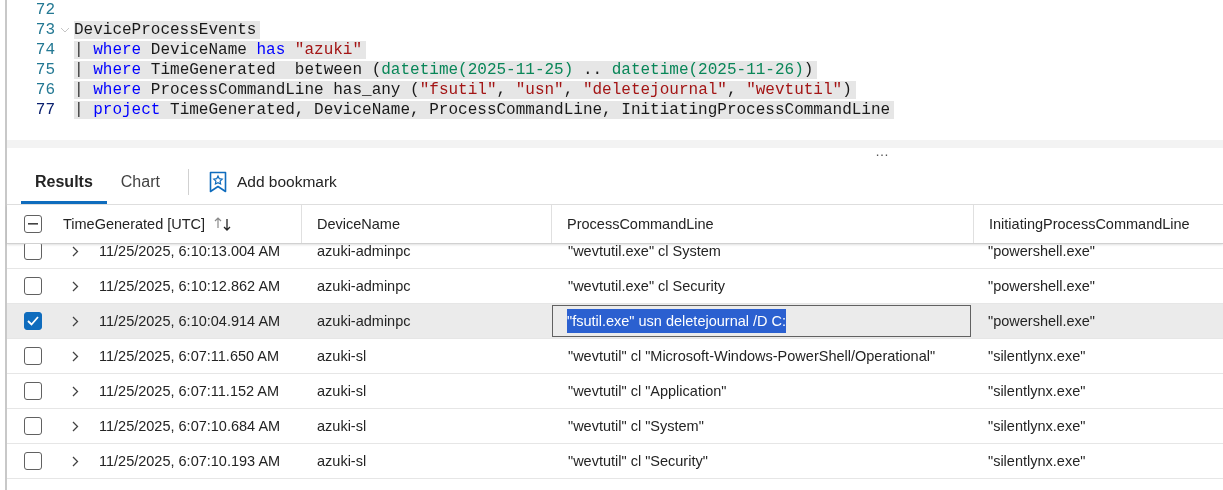 The width and height of the screenshot is (1223, 490). What do you see at coordinates (644, 251) in the screenshot?
I see `table-cell: "wevtutil.exe" cl System` at bounding box center [644, 251].